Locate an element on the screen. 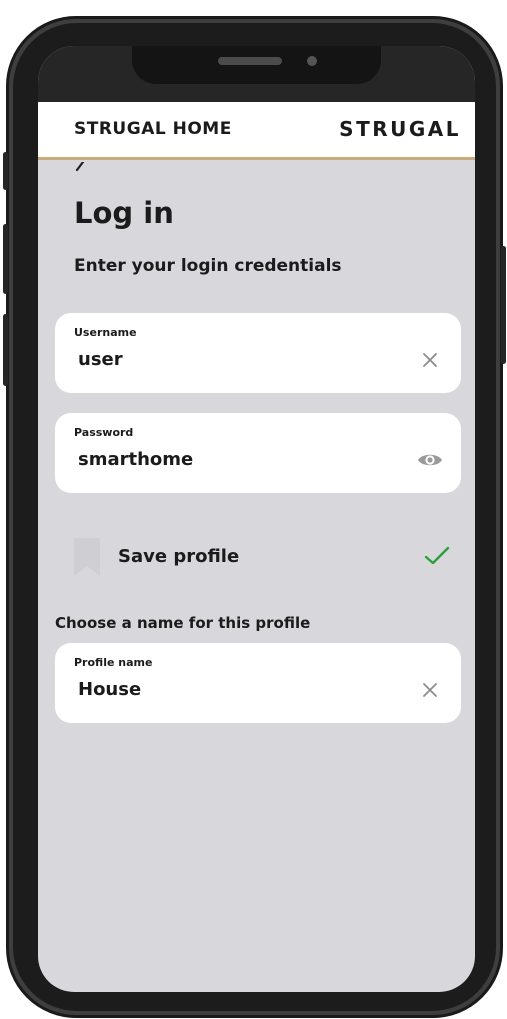 The height and width of the screenshot is (1019, 507). password-label: Password is located at coordinates (104, 432).